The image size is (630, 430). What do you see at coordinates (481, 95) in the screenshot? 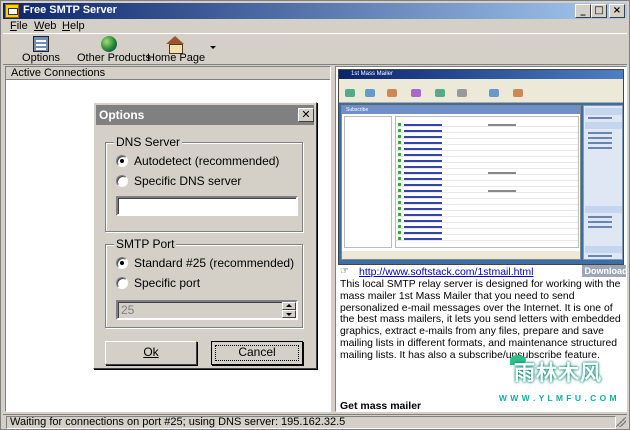
I see `screenshot-toolbar` at bounding box center [481, 95].